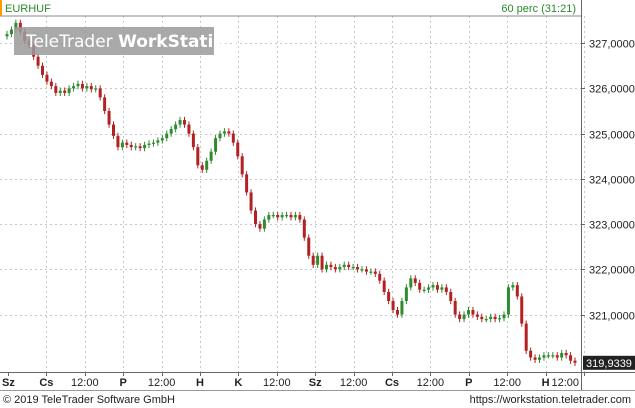  What do you see at coordinates (612, 45) in the screenshot?
I see `y-tick-label: 327,0000` at bounding box center [612, 45].